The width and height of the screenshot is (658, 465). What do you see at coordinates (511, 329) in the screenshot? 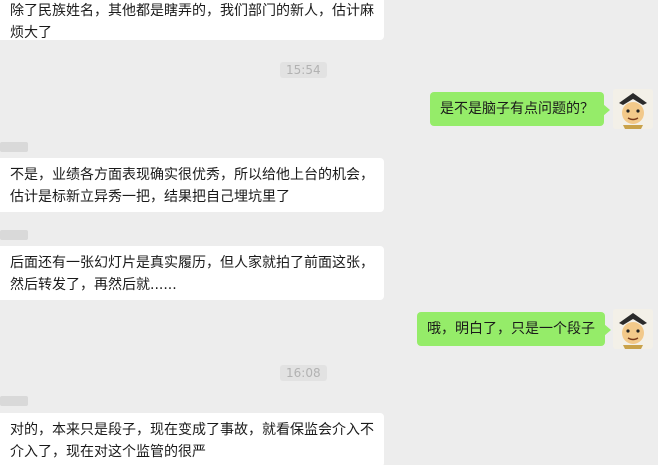
I see `message-text-line: 哦，明白了，只是一个段子` at bounding box center [511, 329].